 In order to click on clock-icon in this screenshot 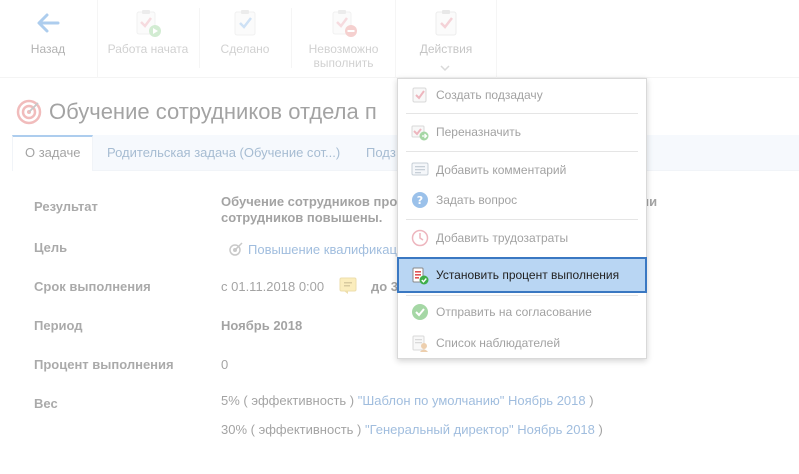, I will do `click(420, 238)`.